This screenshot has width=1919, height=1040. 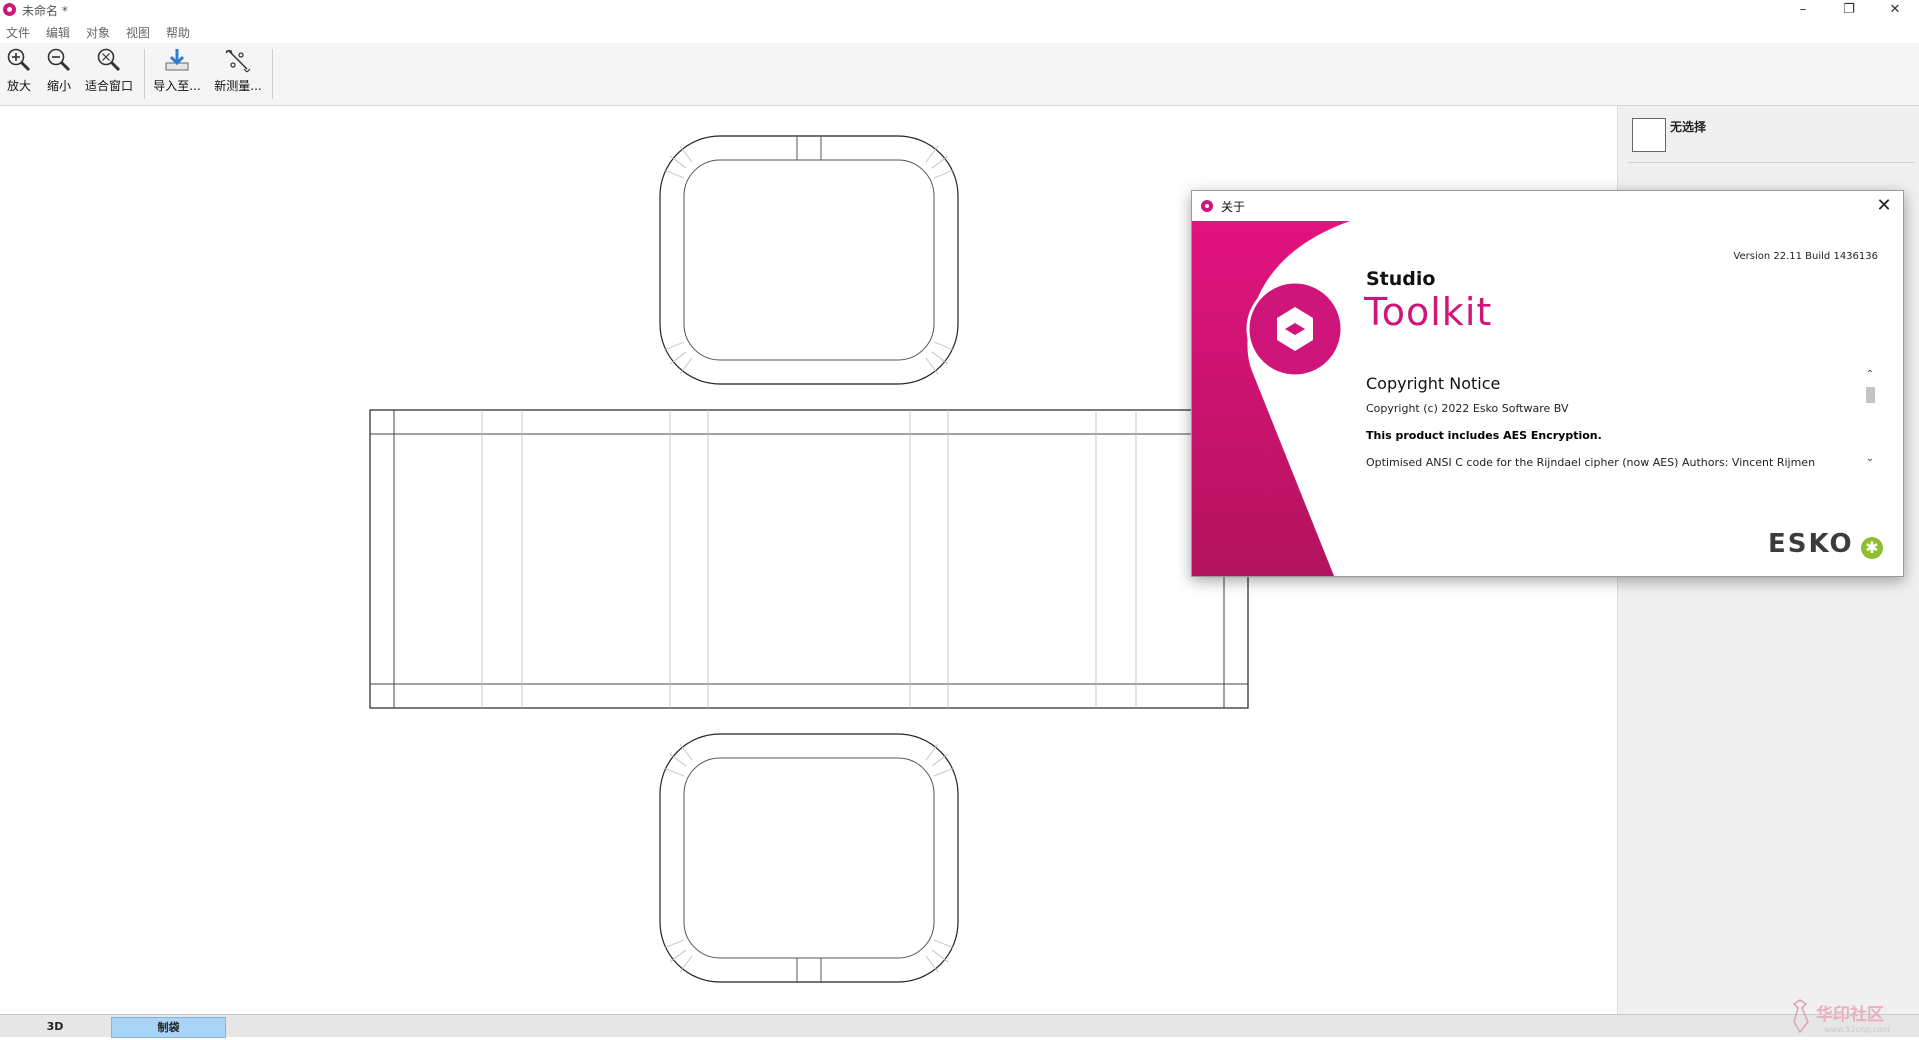 I want to click on about-dialog-artwork, so click(x=1271, y=398).